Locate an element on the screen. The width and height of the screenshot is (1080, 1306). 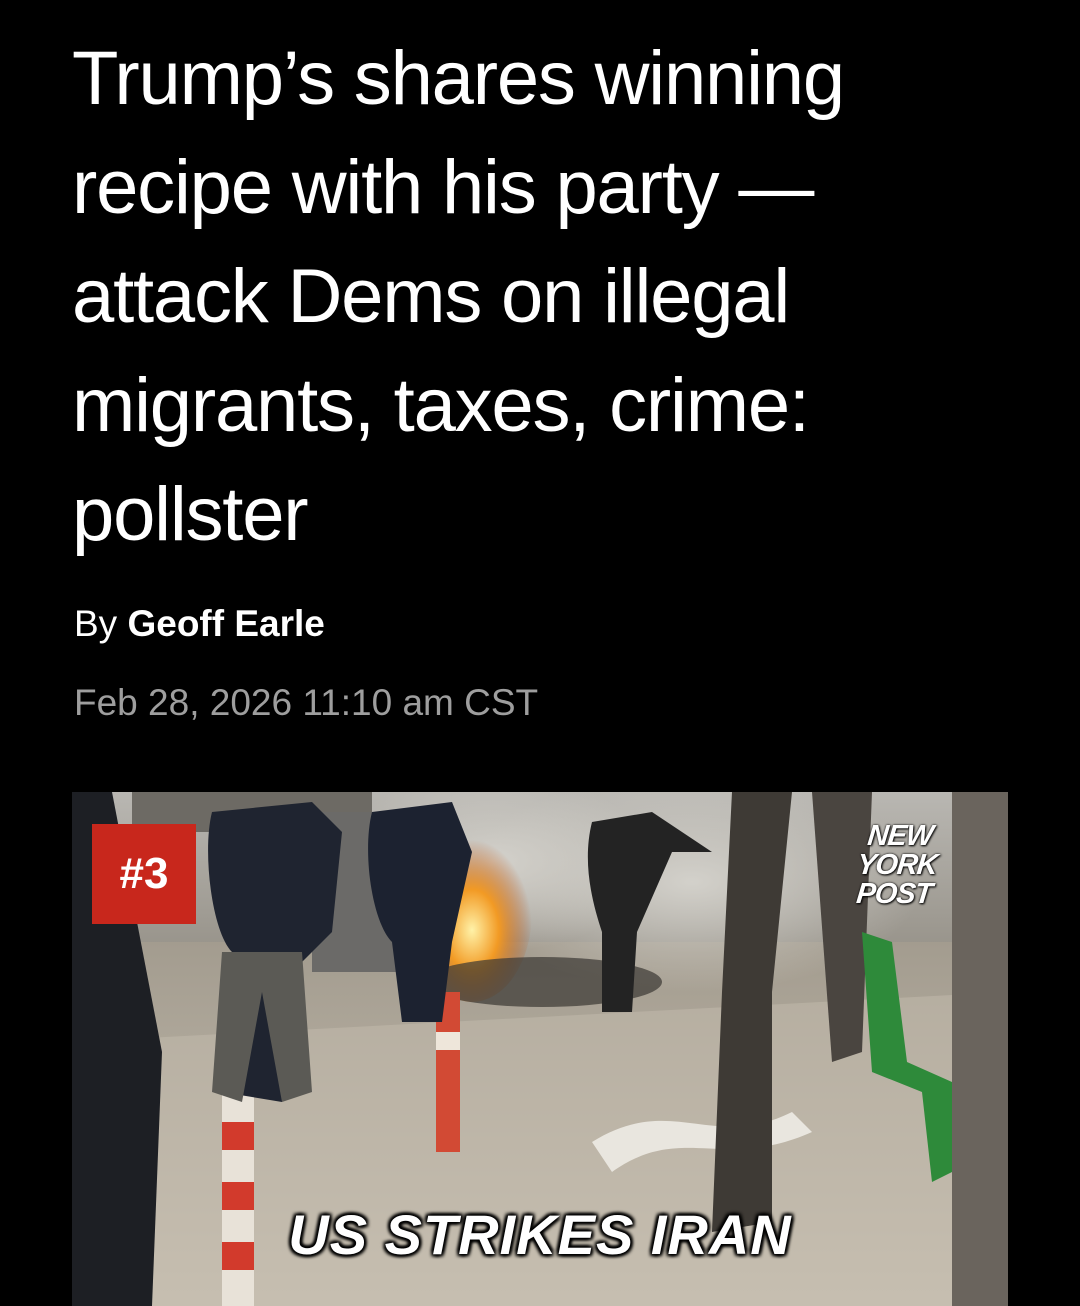
publish-date: Feb 28, 2026 11:10 am CST is located at coordinates (306, 702).